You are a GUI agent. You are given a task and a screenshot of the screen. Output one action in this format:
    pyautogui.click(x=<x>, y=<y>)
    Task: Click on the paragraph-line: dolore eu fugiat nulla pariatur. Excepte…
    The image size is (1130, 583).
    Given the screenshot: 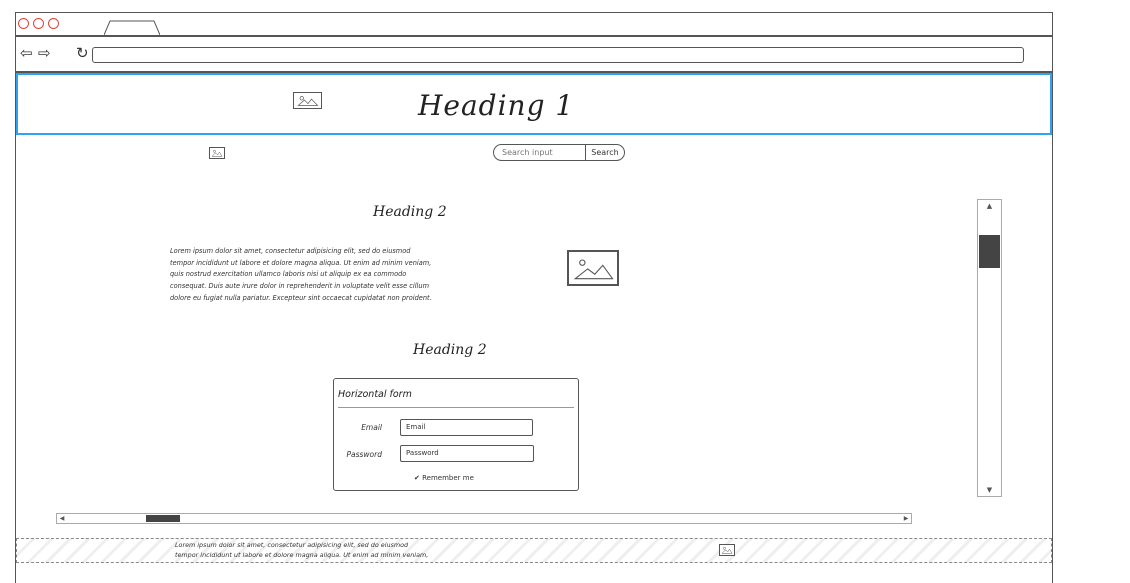 What is the action you would take?
    pyautogui.click(x=301, y=297)
    